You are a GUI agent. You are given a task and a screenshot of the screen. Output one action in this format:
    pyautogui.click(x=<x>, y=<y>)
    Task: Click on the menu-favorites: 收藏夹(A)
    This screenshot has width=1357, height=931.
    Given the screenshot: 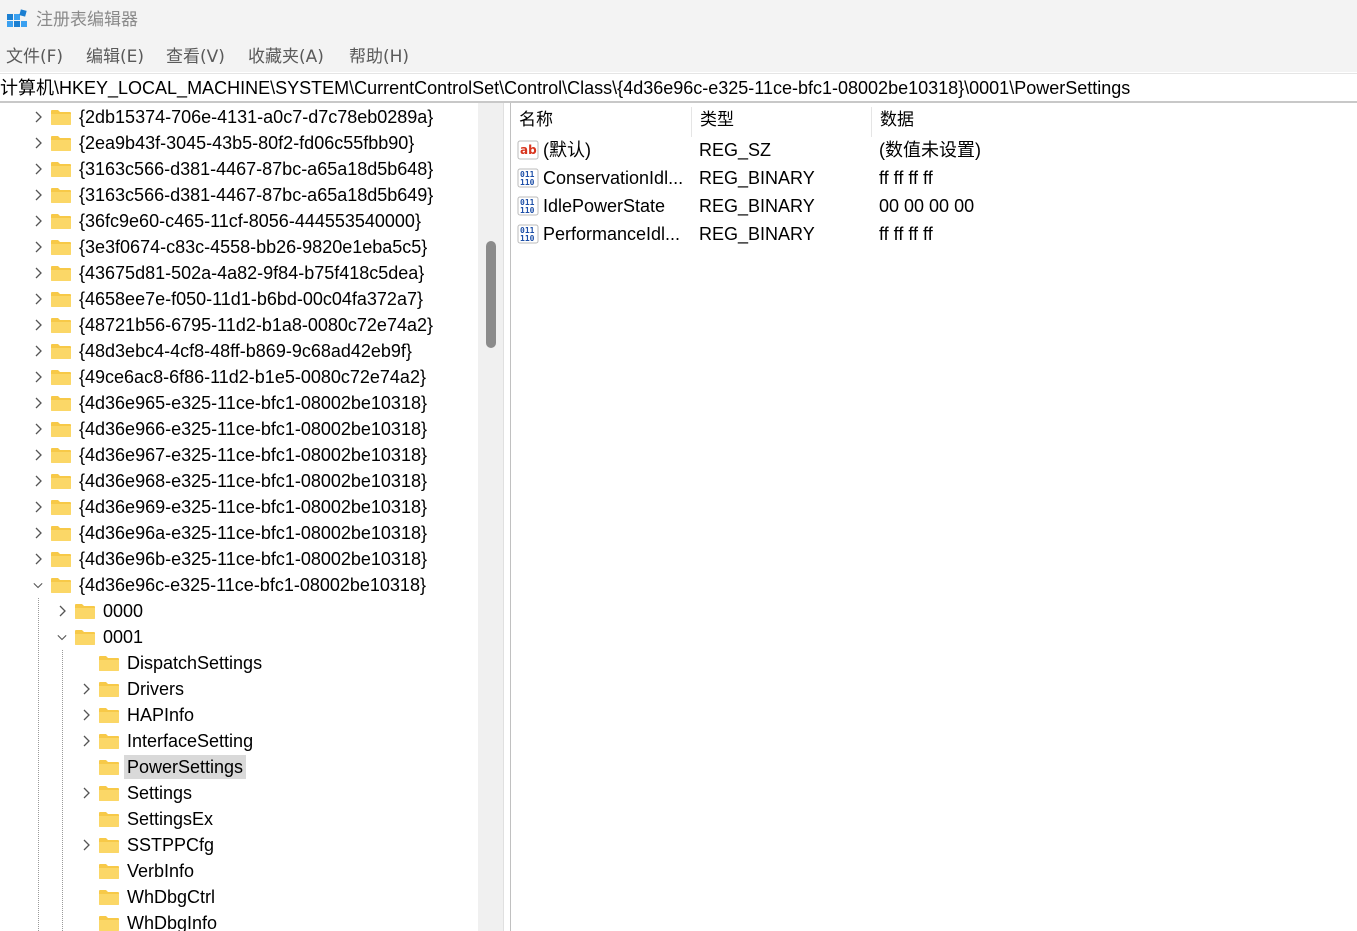 What is the action you would take?
    pyautogui.click(x=286, y=57)
    